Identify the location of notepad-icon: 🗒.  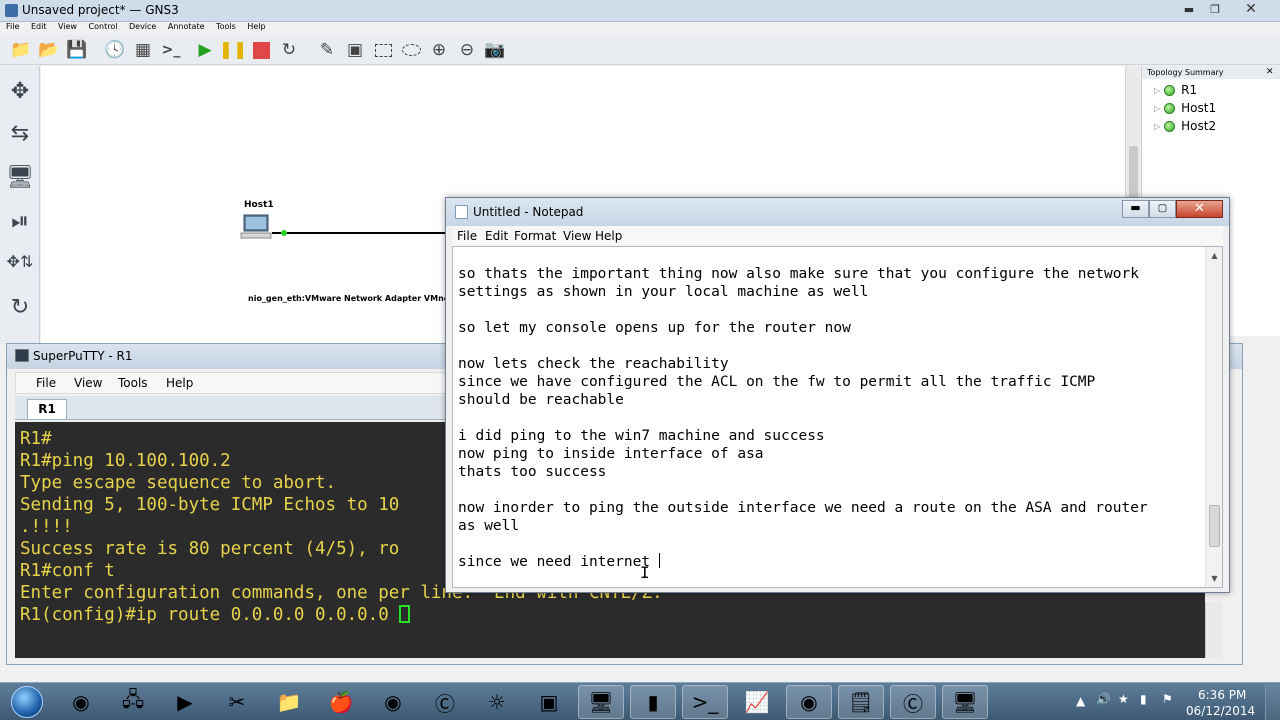
(861, 702).